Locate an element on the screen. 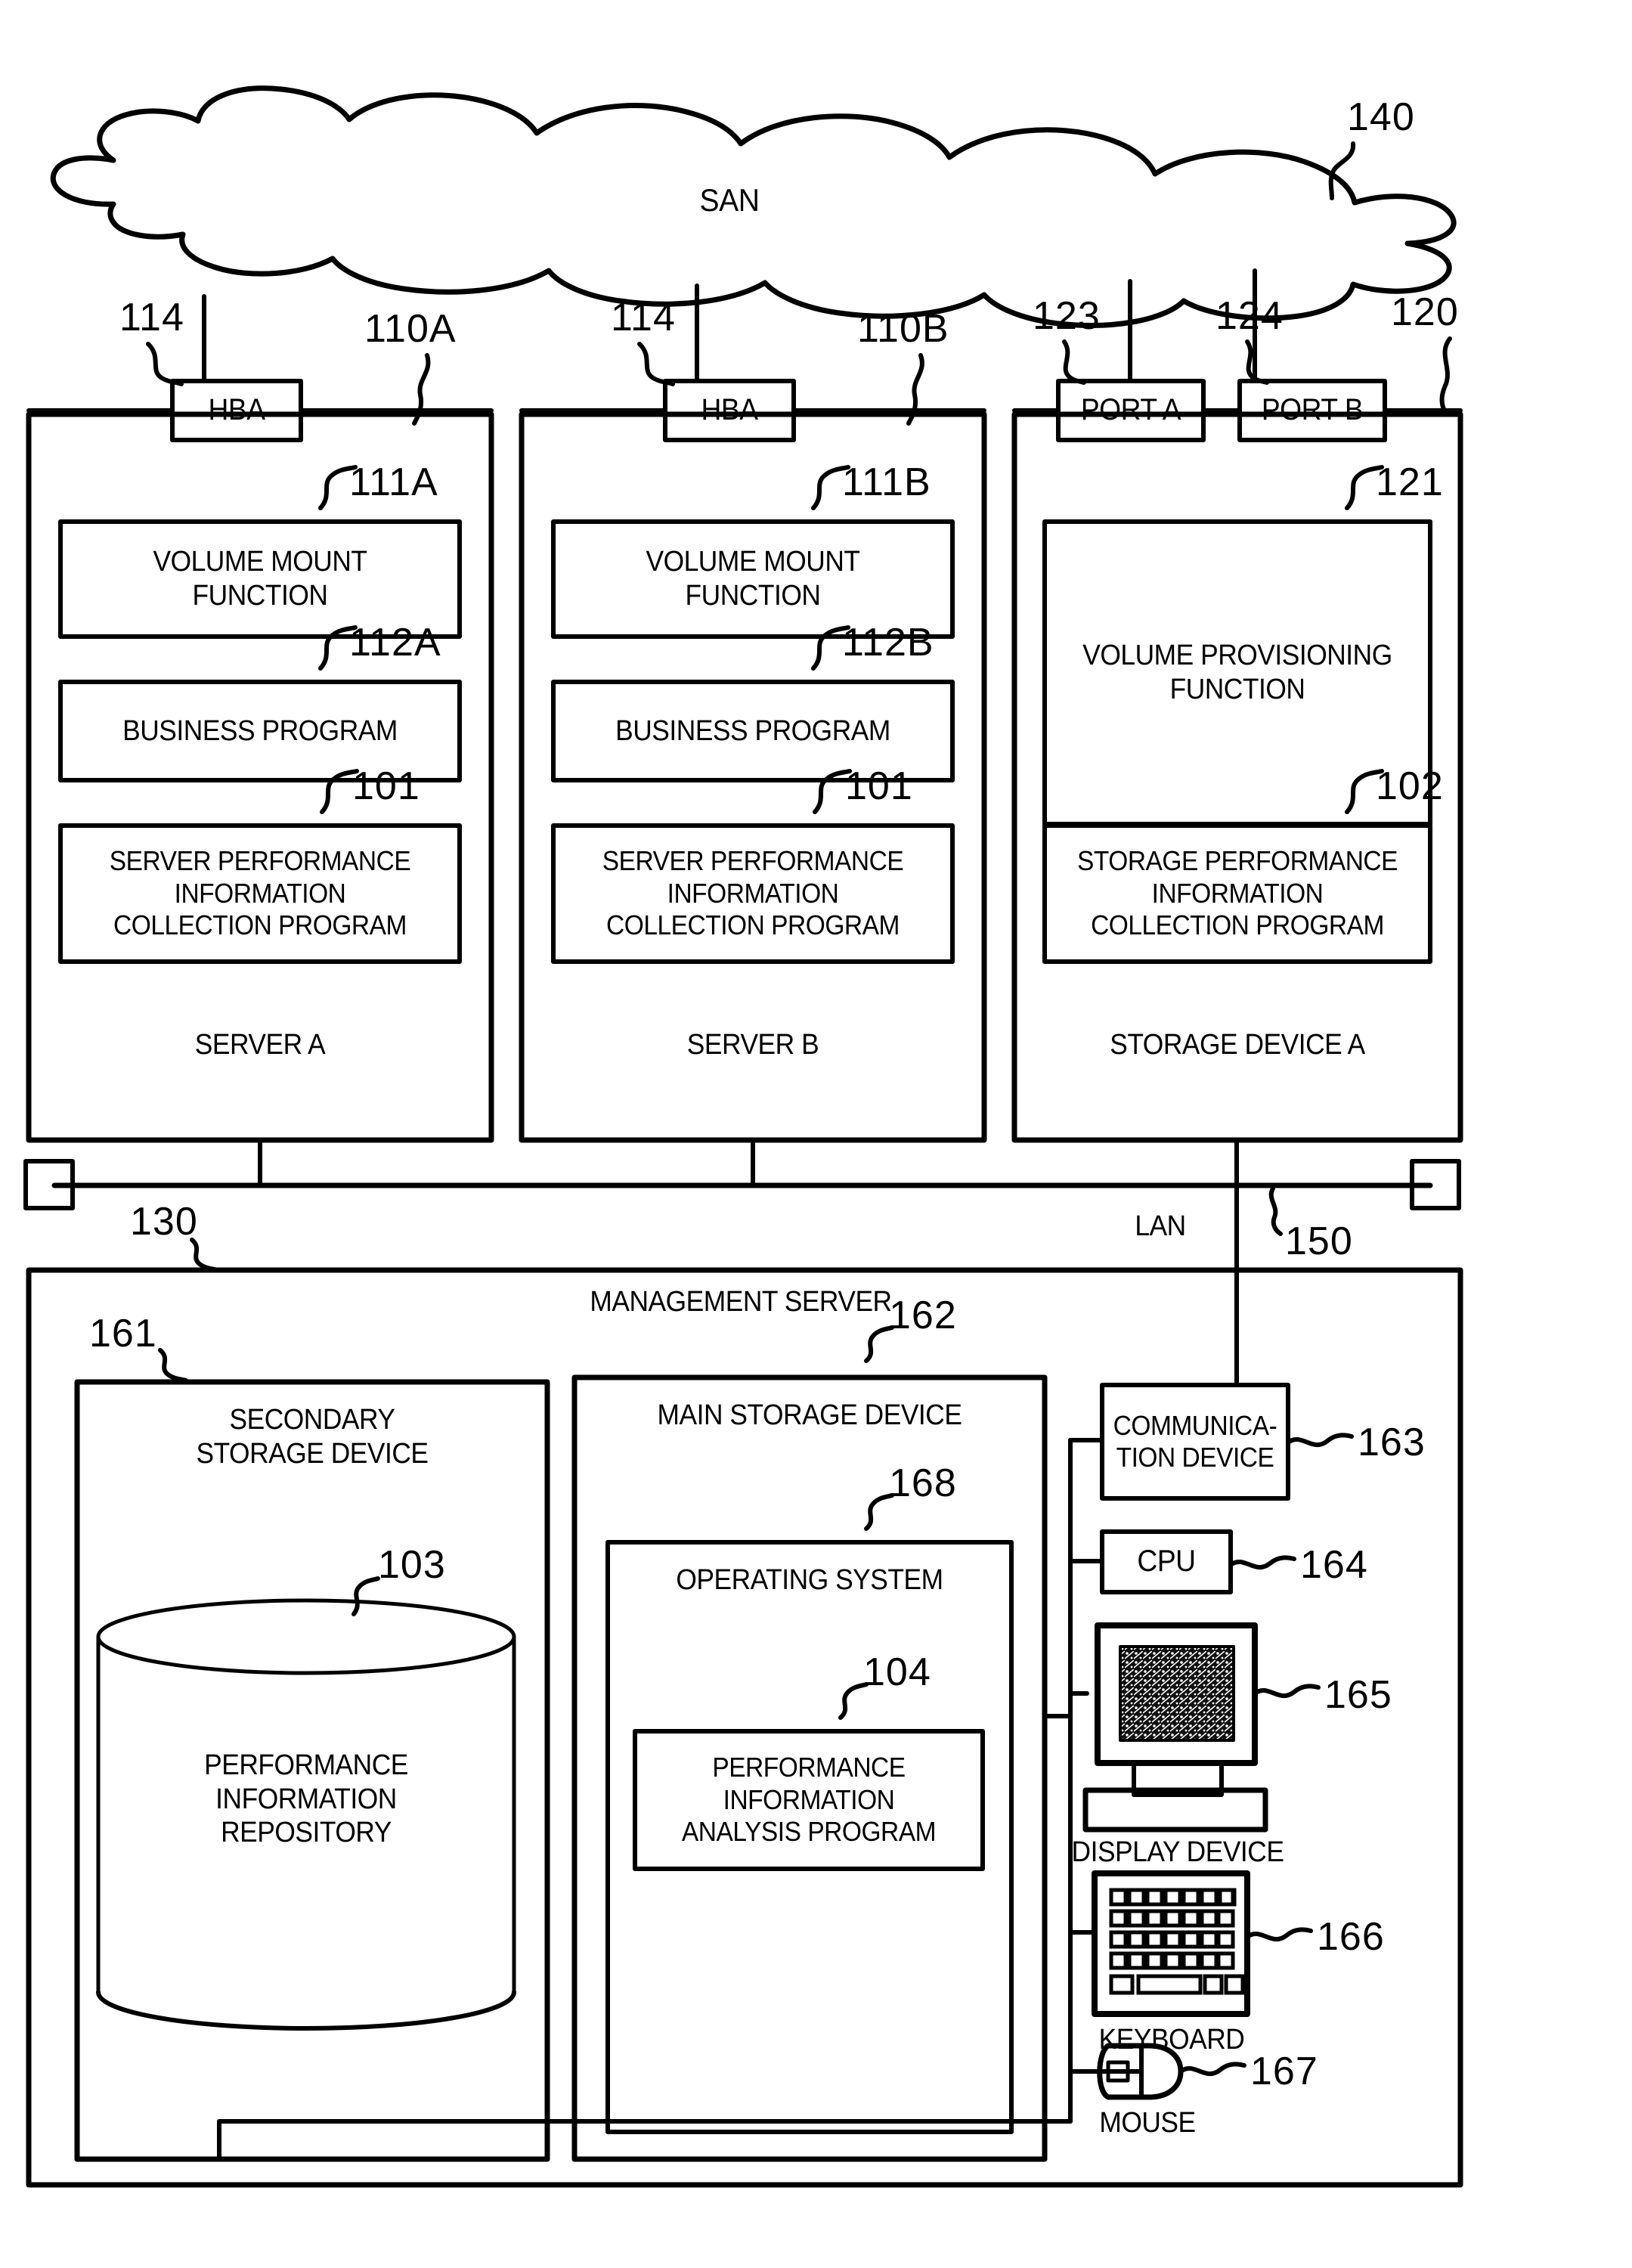 The height and width of the screenshot is (2268, 1632). hba-a-label: HBA is located at coordinates (236, 410).